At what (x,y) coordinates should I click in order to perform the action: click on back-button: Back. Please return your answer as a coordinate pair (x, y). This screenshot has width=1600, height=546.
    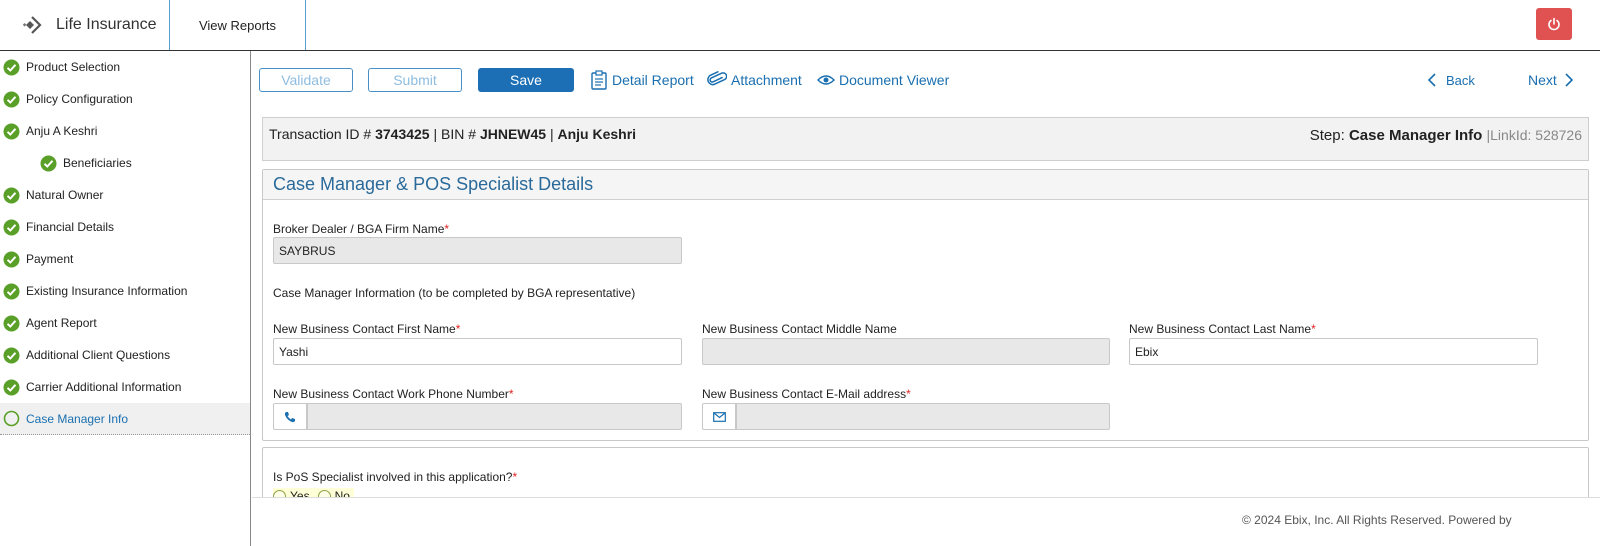
    Looking at the image, I should click on (1450, 80).